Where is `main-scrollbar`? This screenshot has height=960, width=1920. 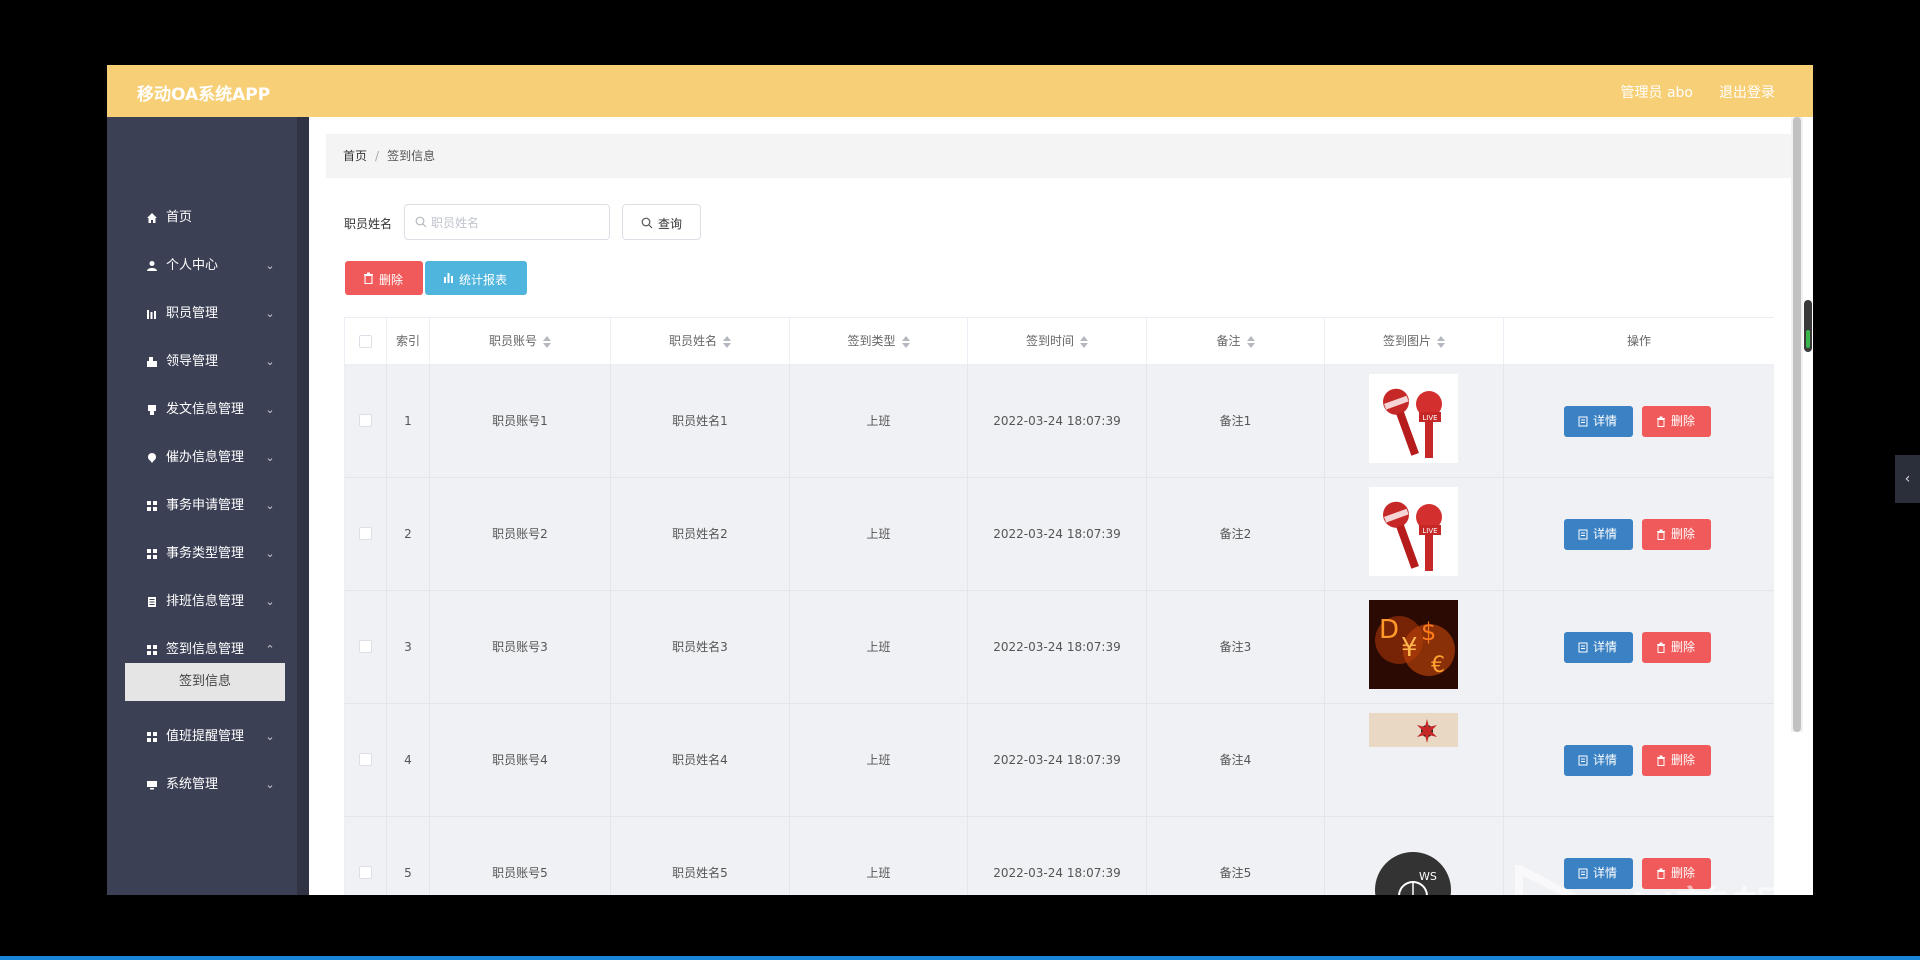 main-scrollbar is located at coordinates (1797, 424).